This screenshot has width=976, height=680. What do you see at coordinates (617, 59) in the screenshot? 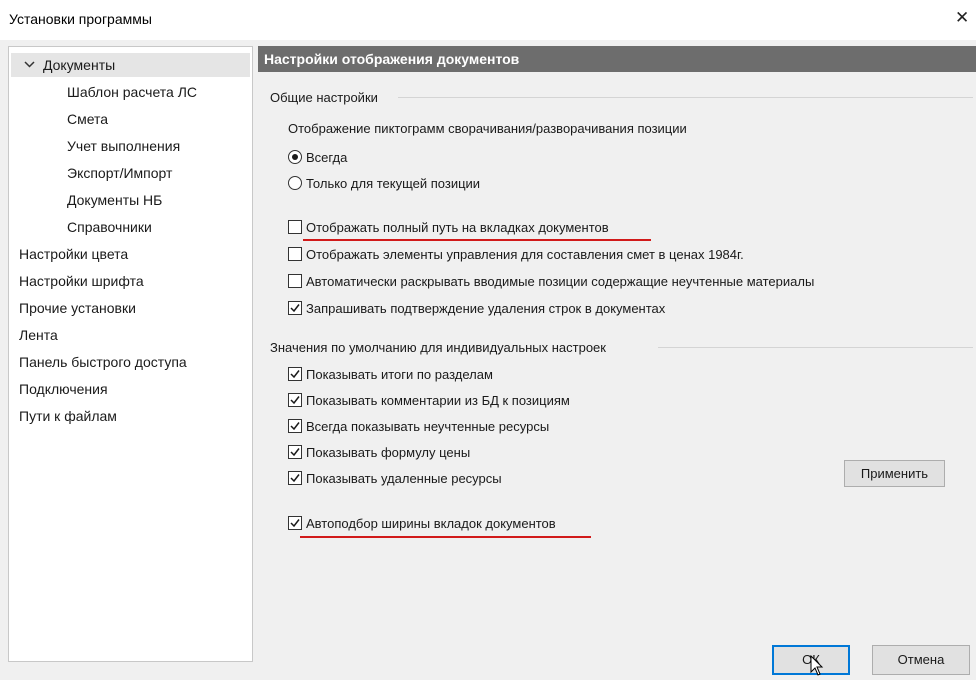
I see `panel-header: Настройки отображения документов` at bounding box center [617, 59].